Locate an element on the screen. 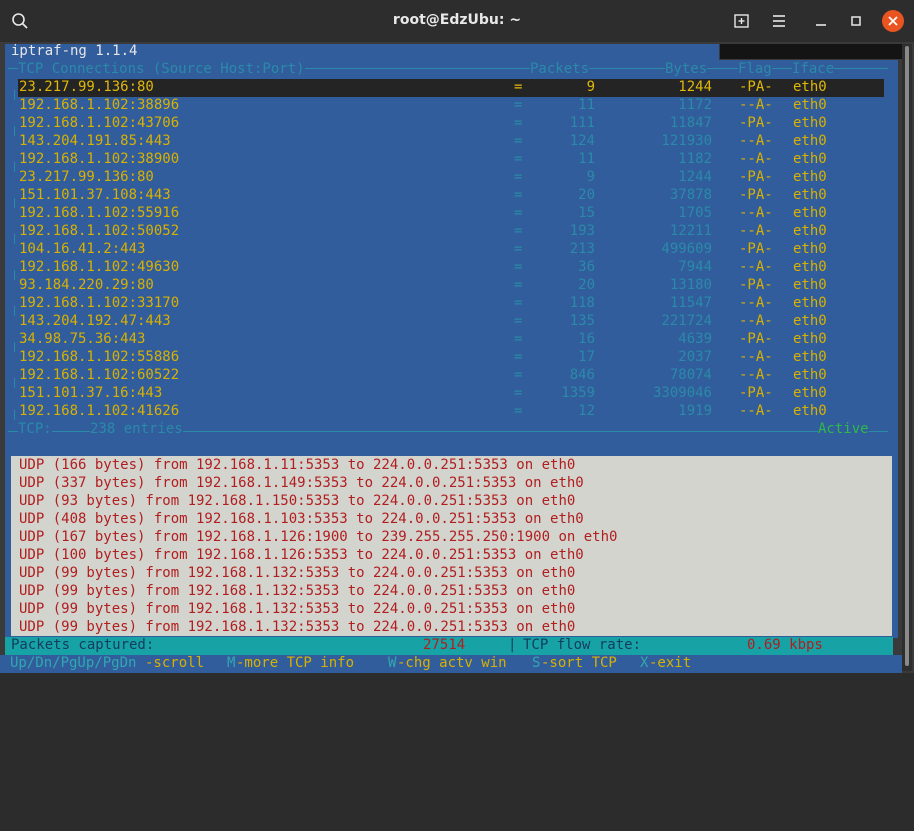 Image resolution: width=914 pixels, height=831 pixels. key-exit: X is located at coordinates (644, 663).